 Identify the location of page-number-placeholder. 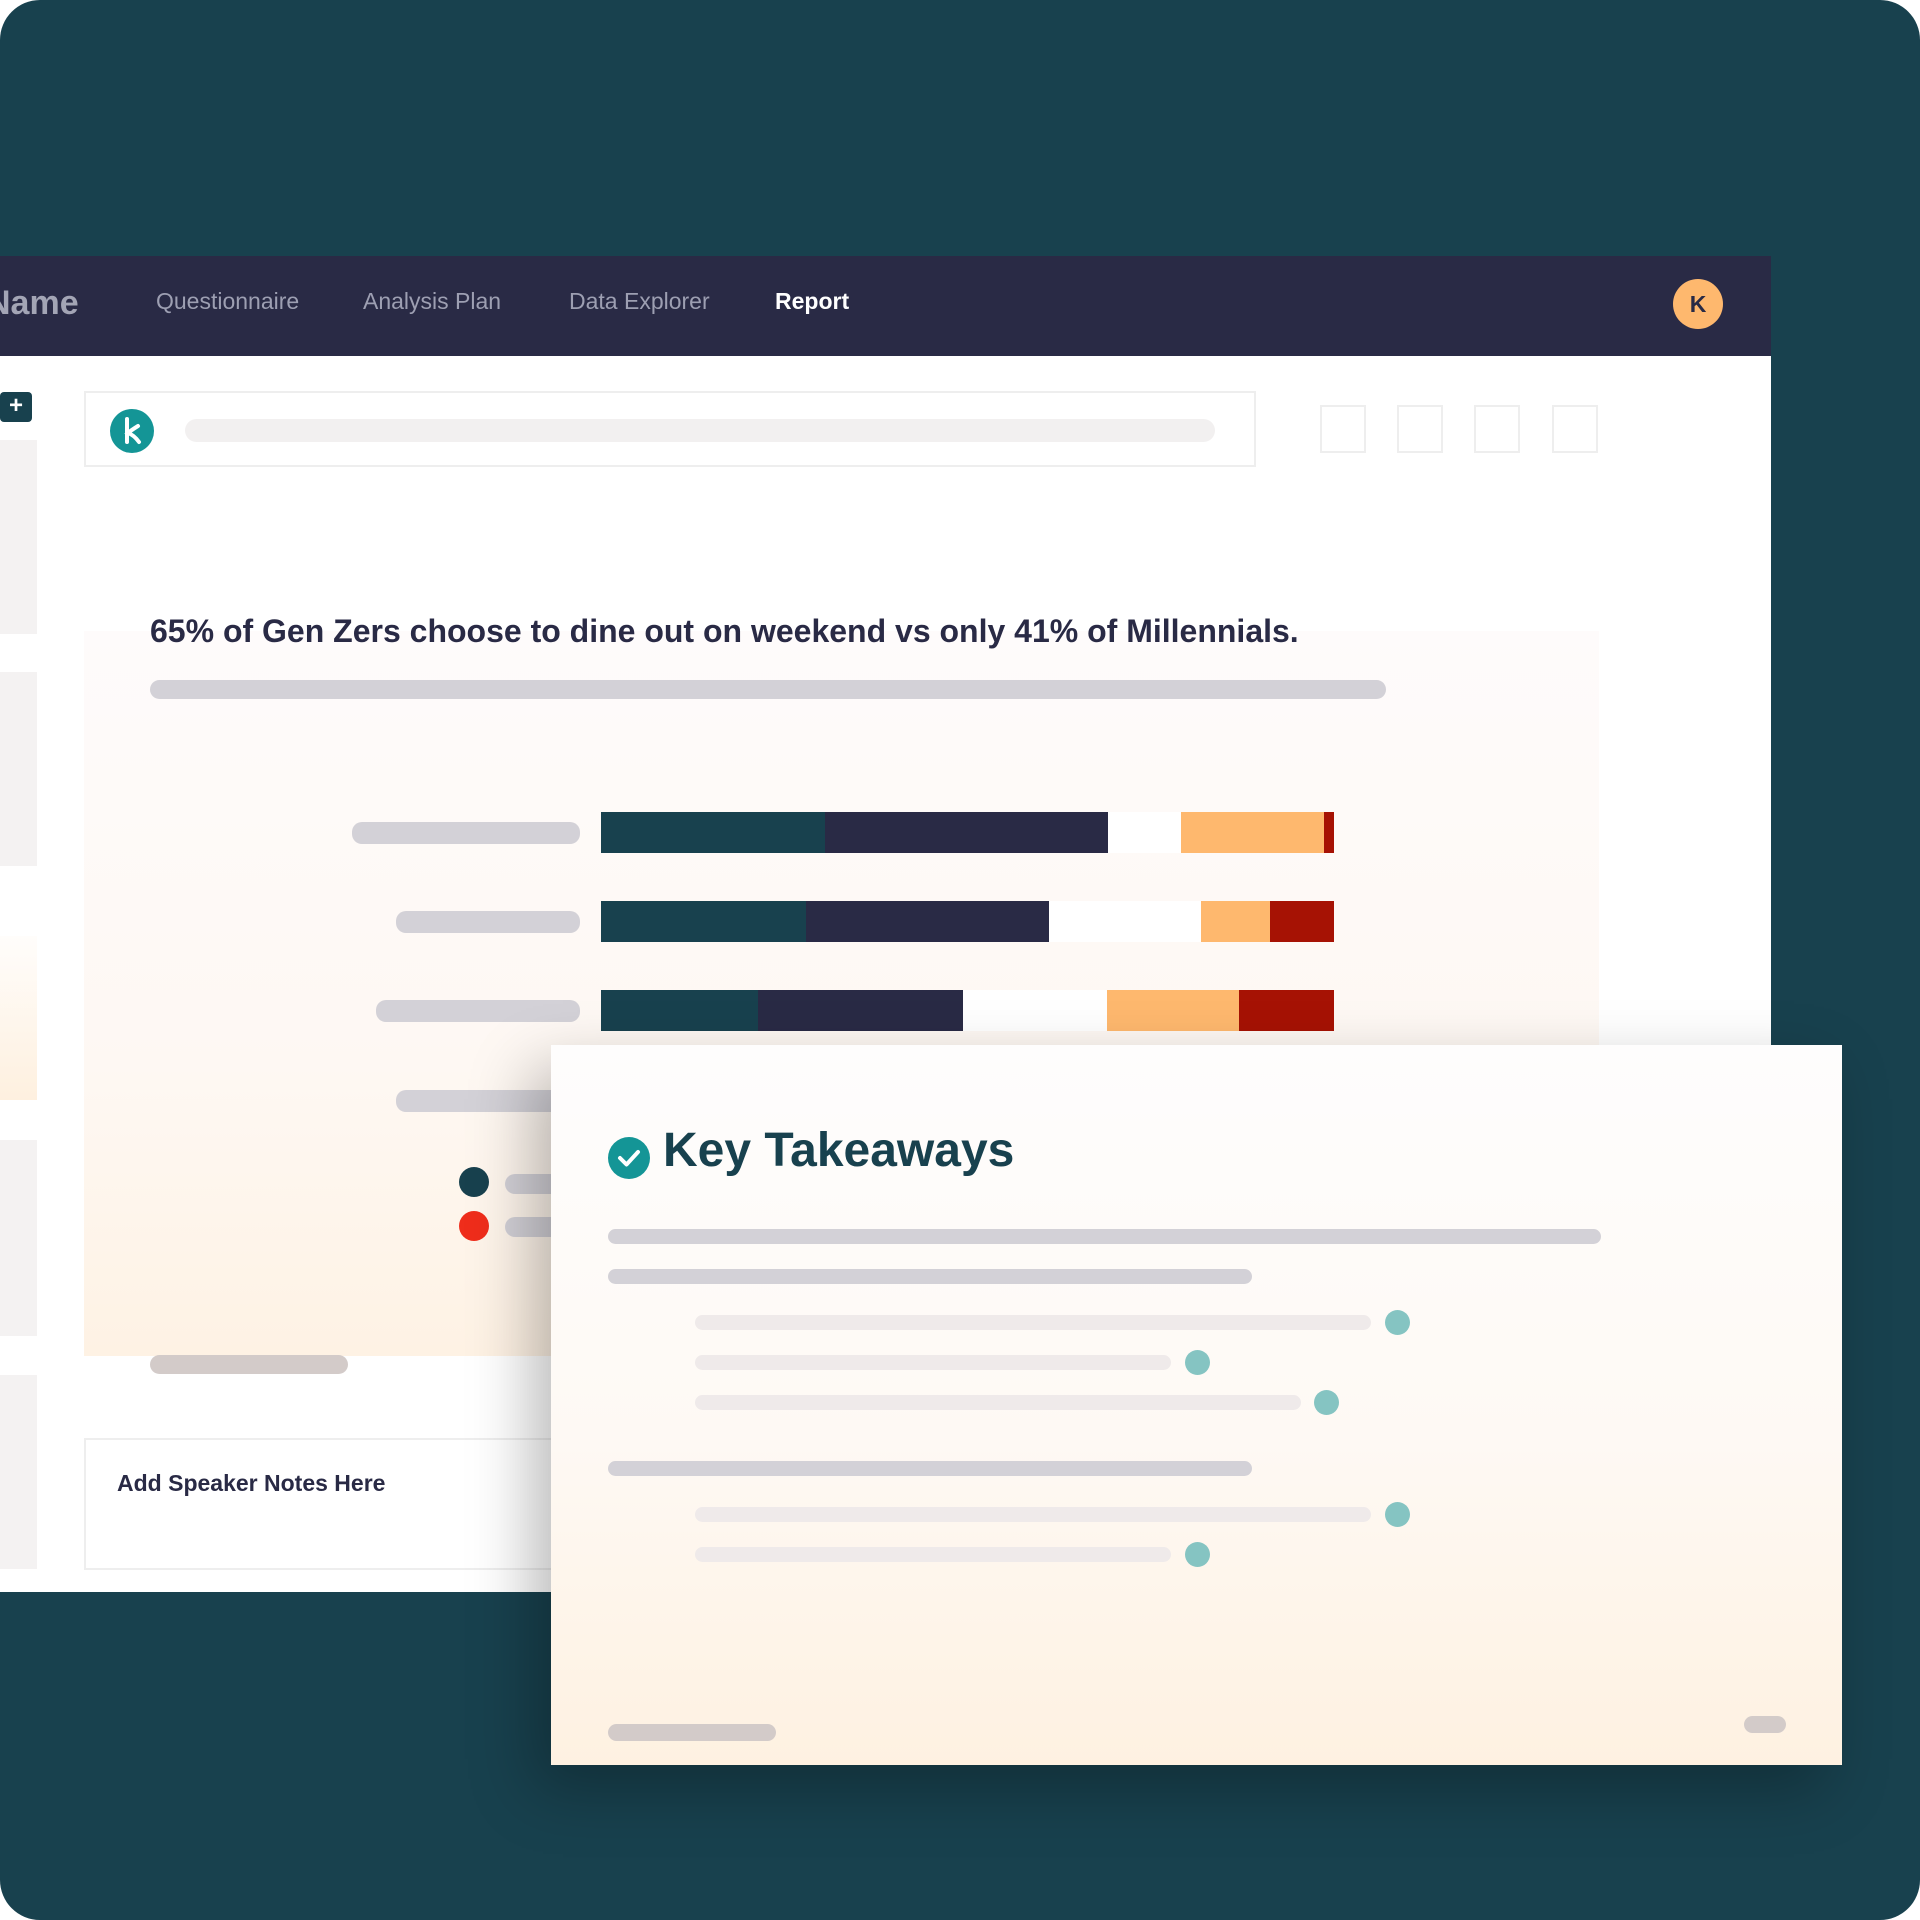
(1765, 1724).